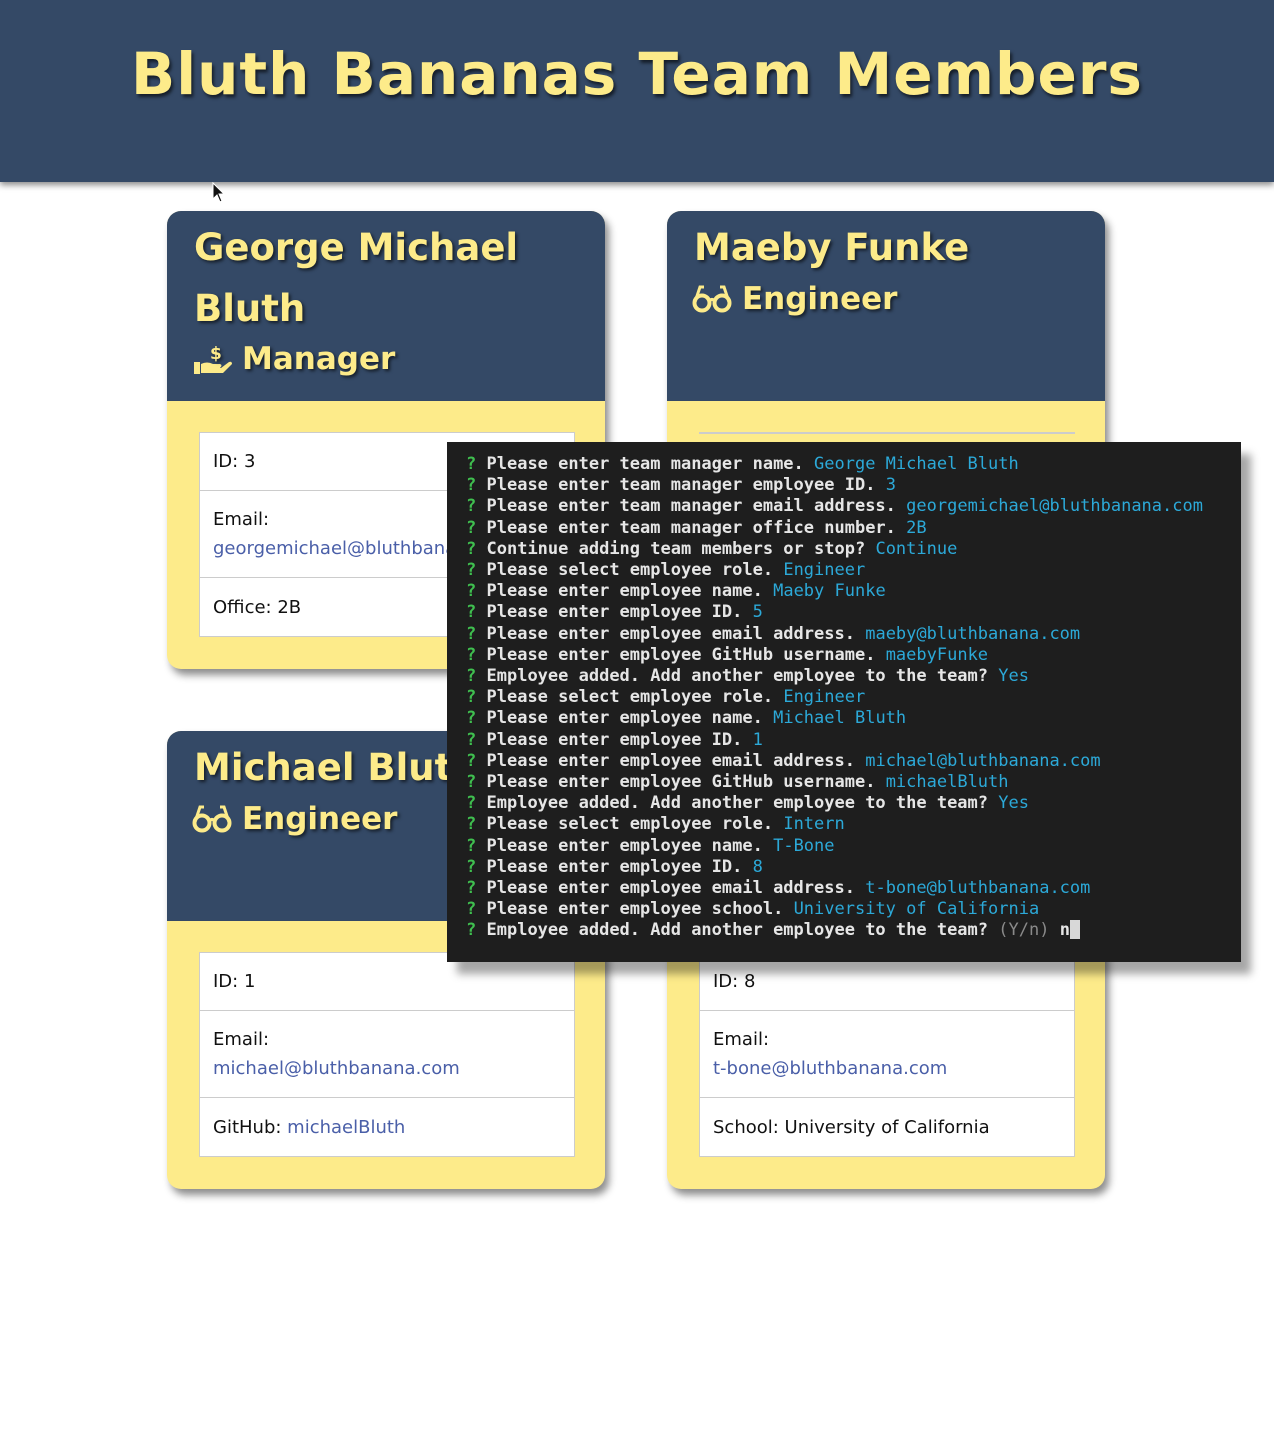  What do you see at coordinates (319, 359) in the screenshot?
I see `employee-role-label: Manager` at bounding box center [319, 359].